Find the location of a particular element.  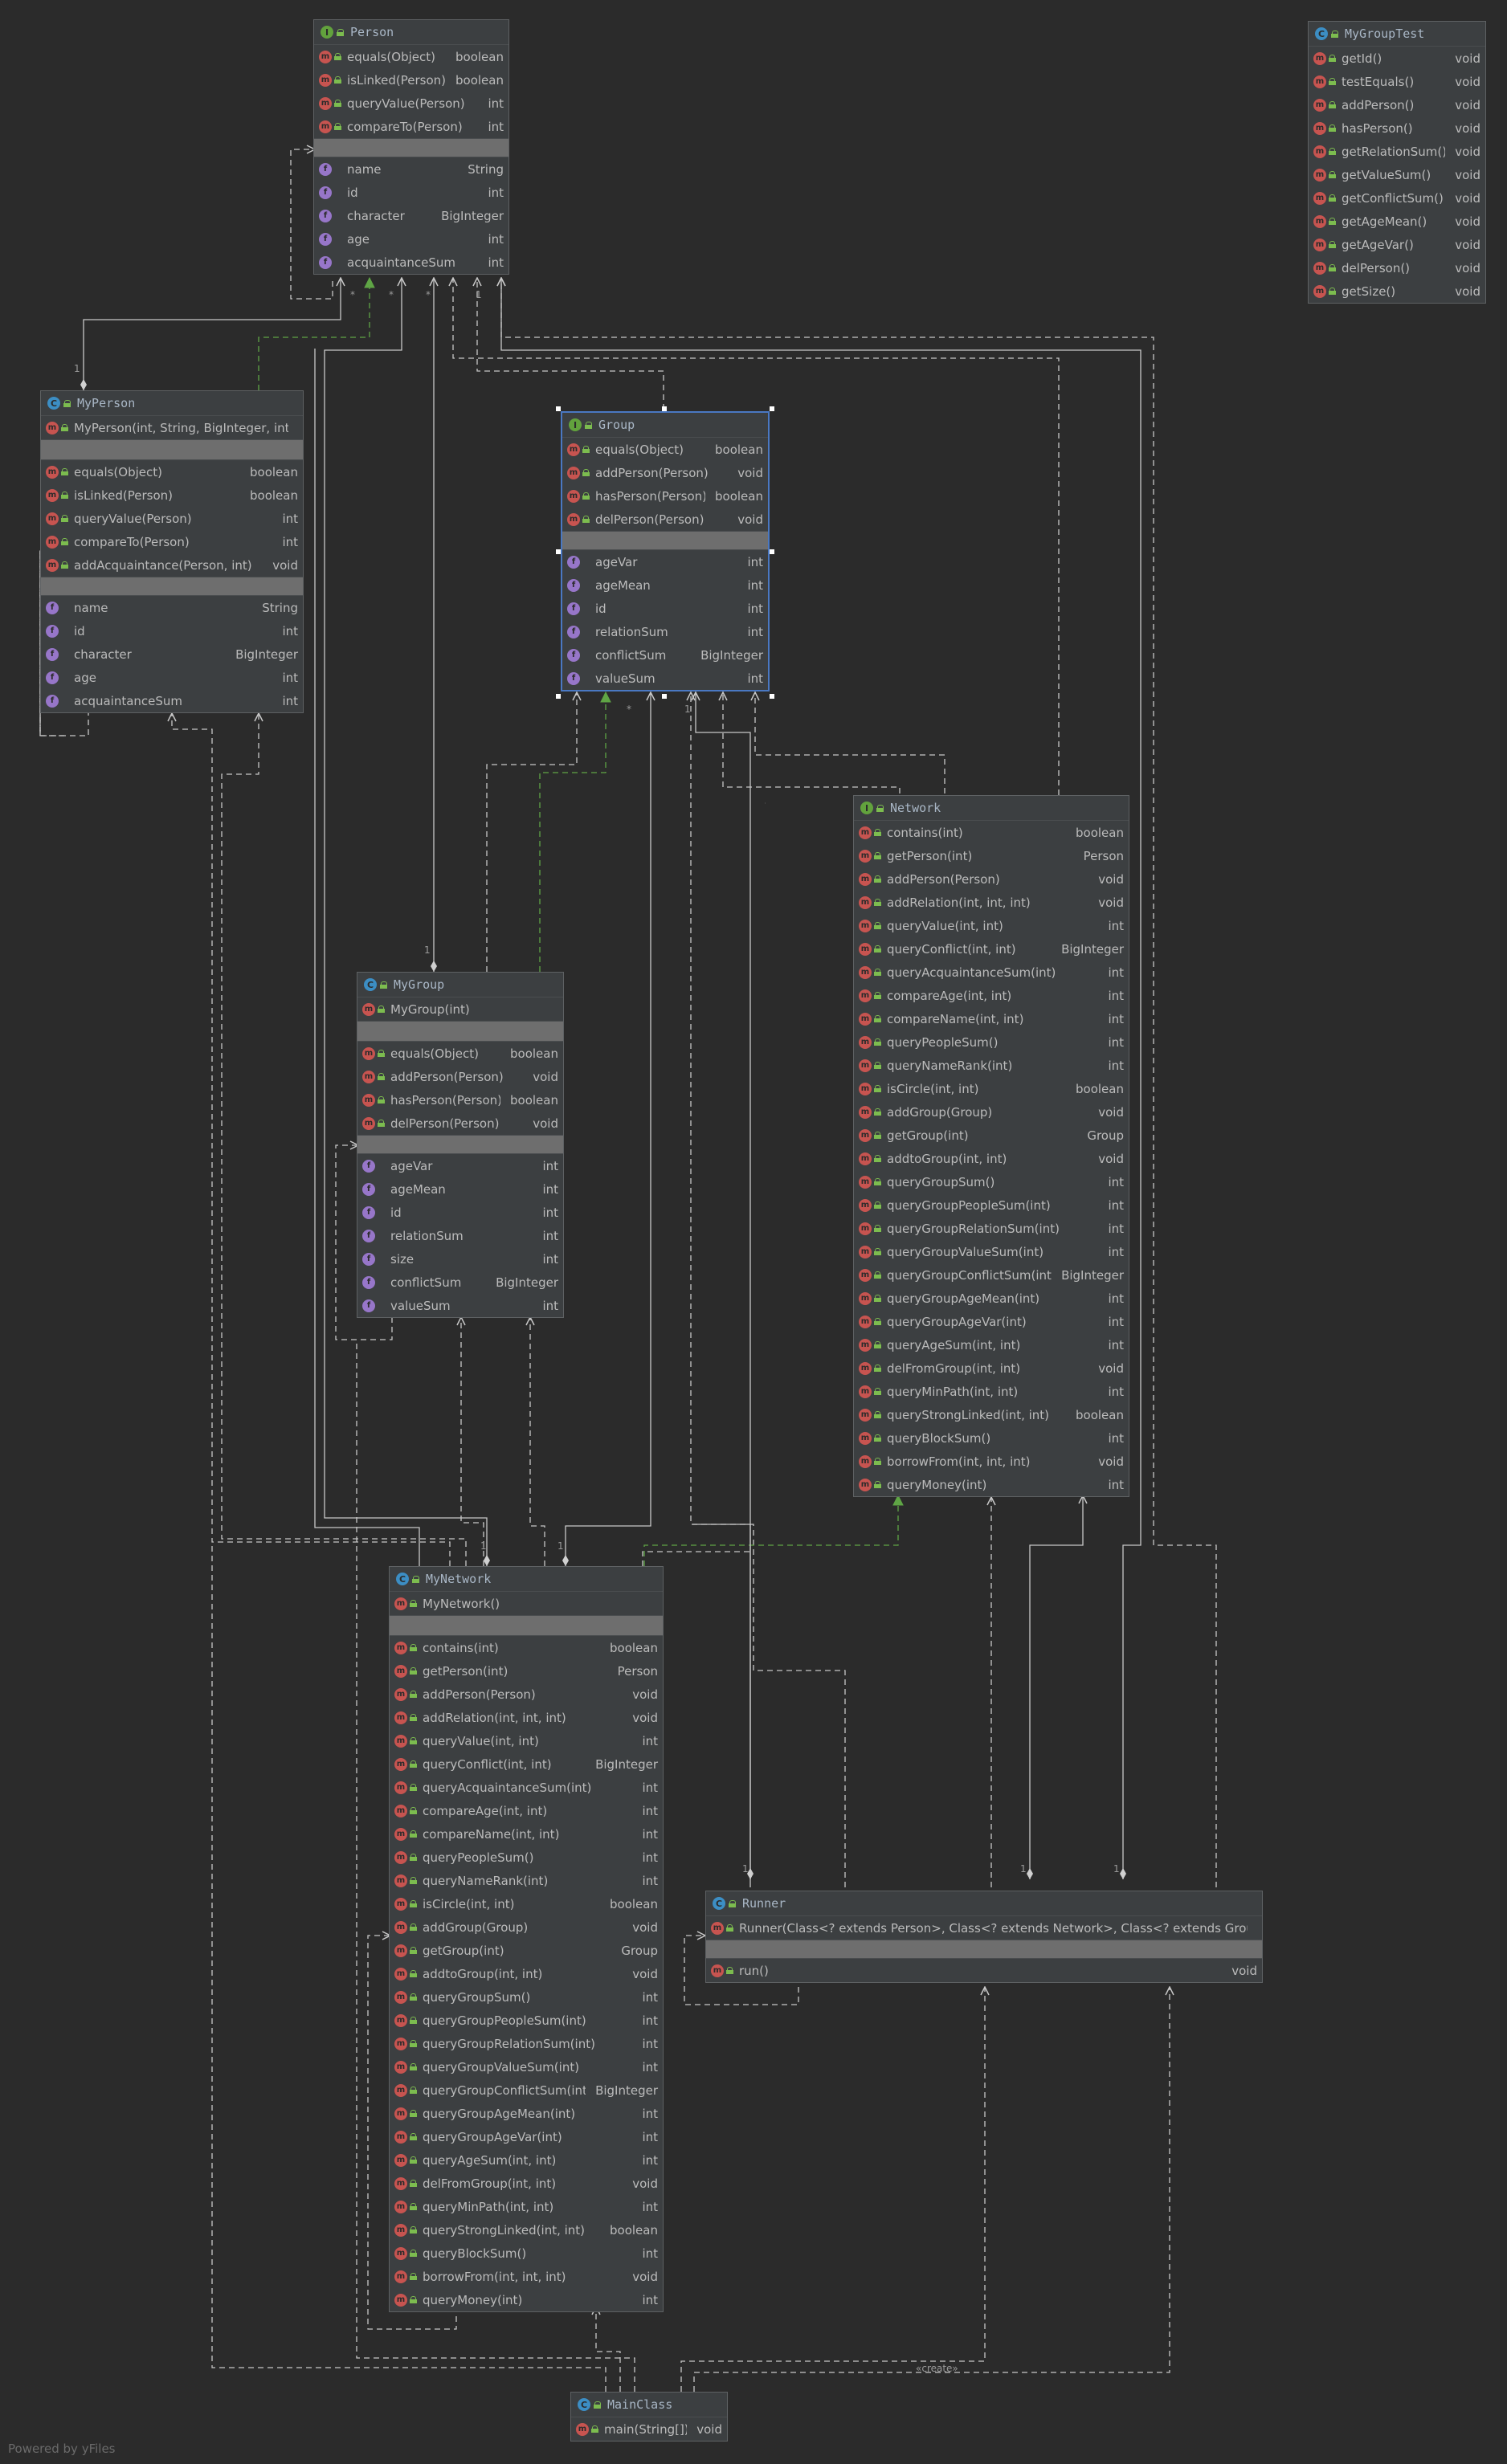

method-row: m queryMoney(int) int is located at coordinates (526, 2299).